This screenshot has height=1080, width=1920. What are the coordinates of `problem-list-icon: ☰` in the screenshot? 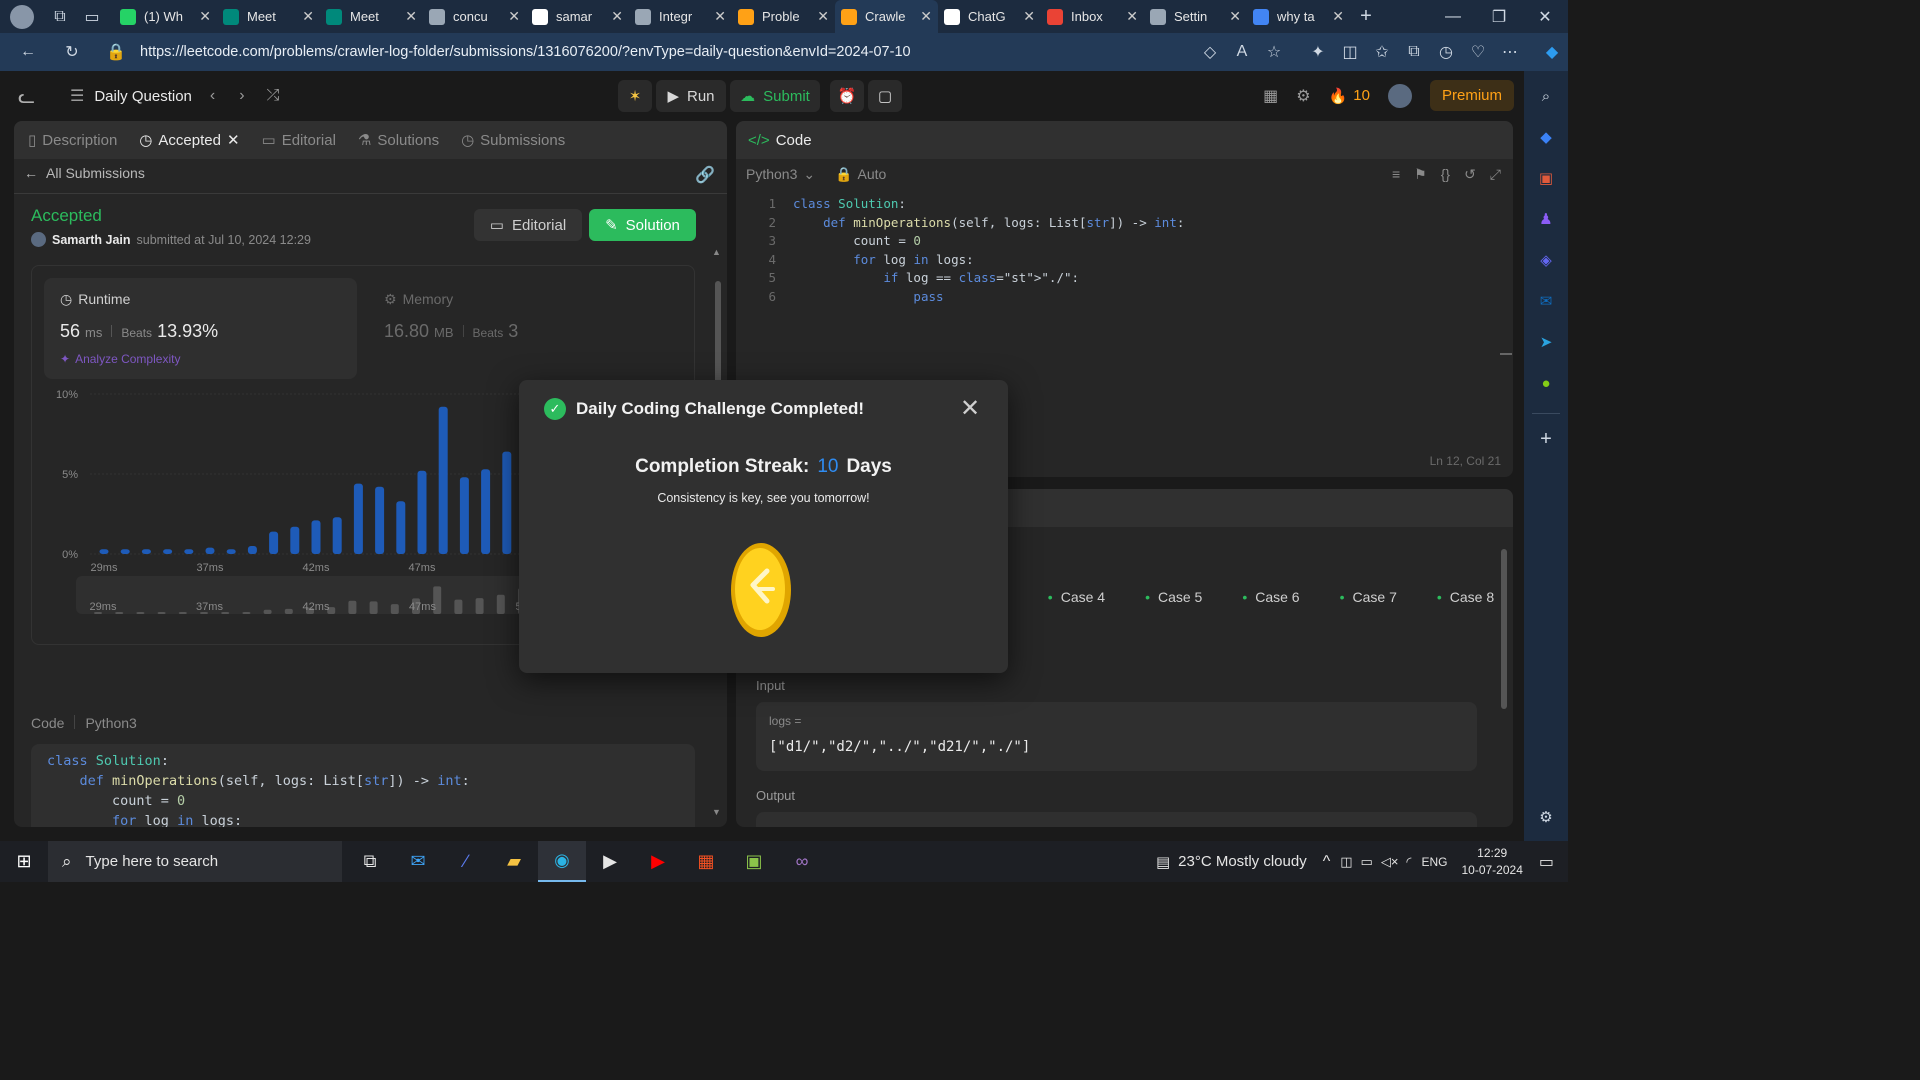 It's located at (77, 96).